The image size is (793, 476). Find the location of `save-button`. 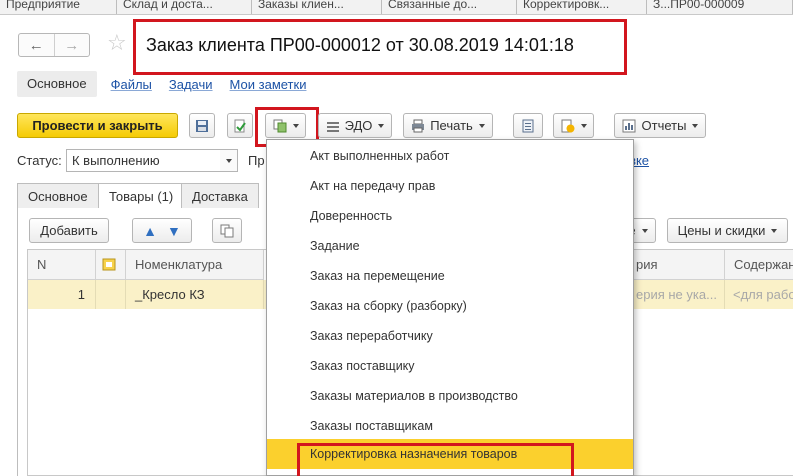

save-button is located at coordinates (202, 125).